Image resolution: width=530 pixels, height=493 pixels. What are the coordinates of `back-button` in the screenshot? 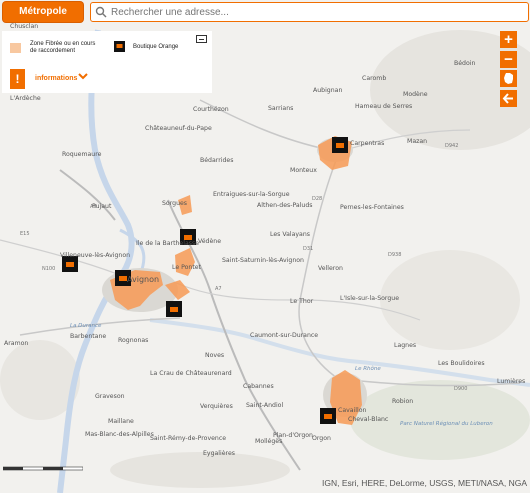 It's located at (508, 98).